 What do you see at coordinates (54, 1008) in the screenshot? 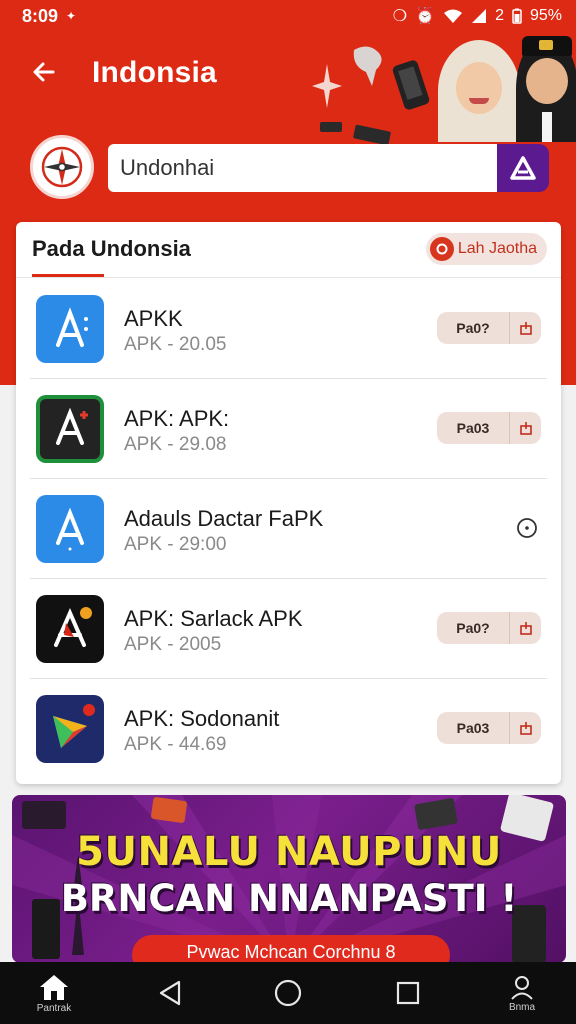
I see `nav-home-label: Pantrak` at bounding box center [54, 1008].